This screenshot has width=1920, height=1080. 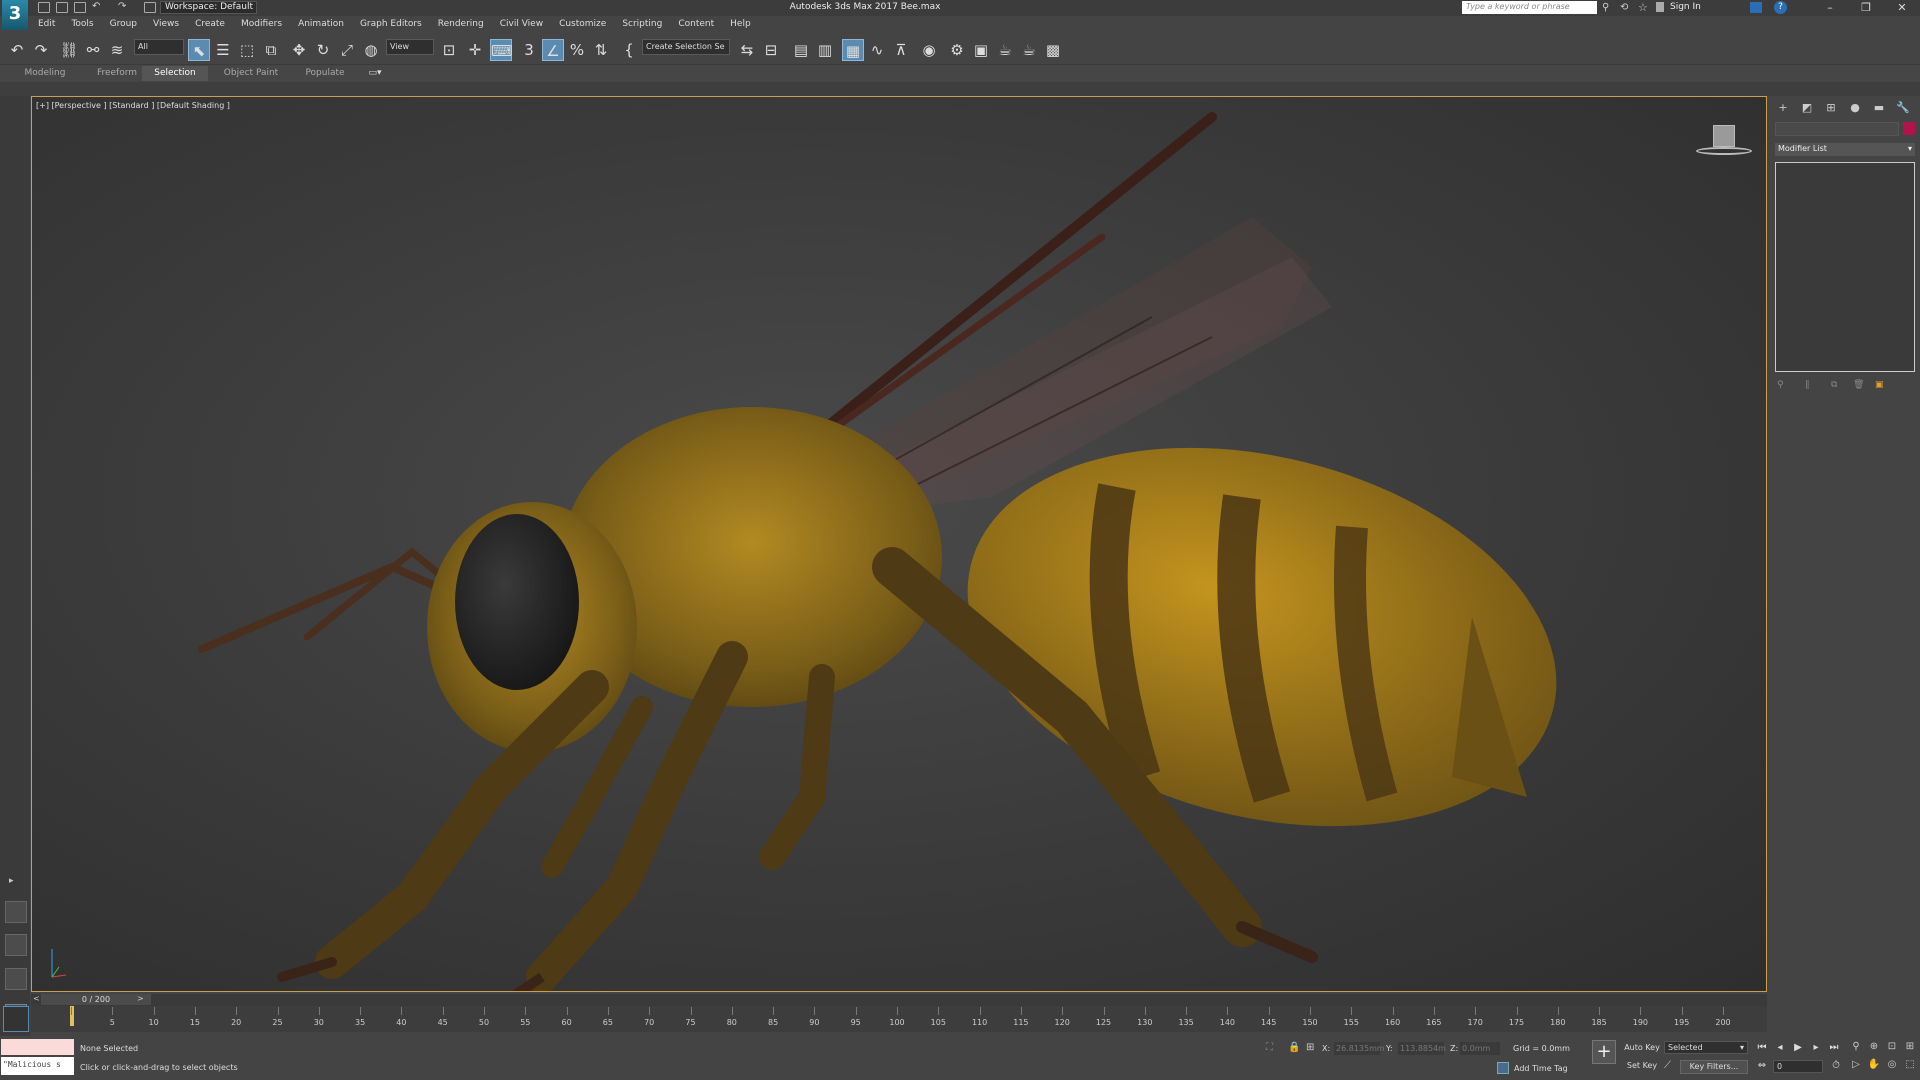 I want to click on spinner-snap-icon: ⇅, so click(x=601, y=50).